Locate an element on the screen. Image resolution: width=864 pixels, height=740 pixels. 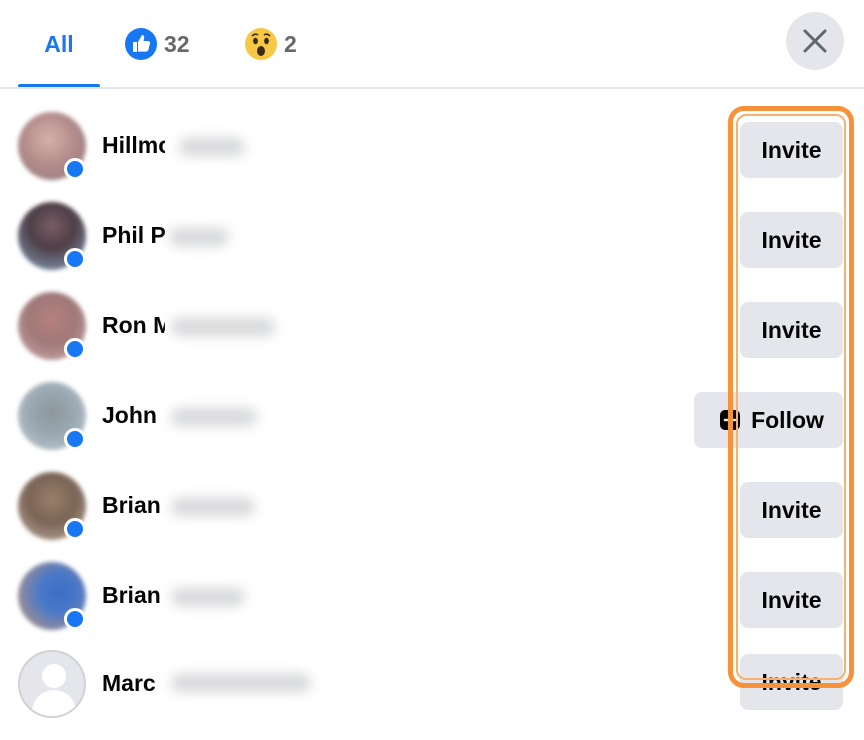
wow-emoji-icon is located at coordinates (261, 44).